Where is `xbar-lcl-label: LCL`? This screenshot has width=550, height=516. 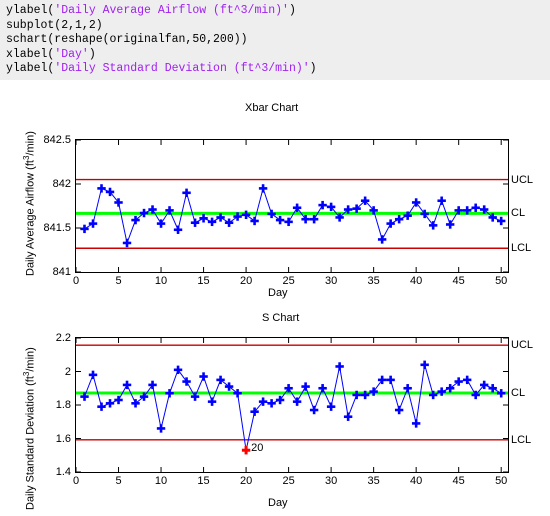 xbar-lcl-label: LCL is located at coordinates (521, 248).